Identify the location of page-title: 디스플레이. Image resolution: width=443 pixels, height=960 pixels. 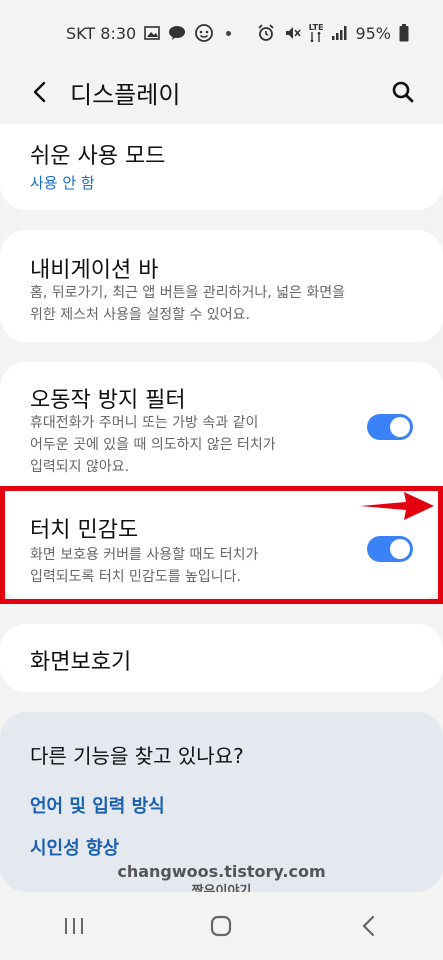
(125, 95).